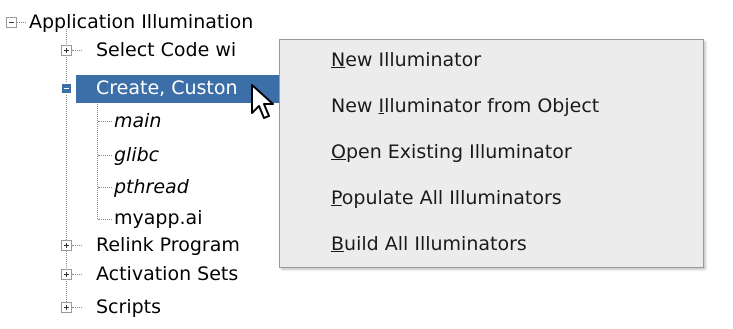 The height and width of the screenshot is (329, 733). I want to click on menu-item-open-existing-illuminator: Open Existing Illuminator, so click(451, 152).